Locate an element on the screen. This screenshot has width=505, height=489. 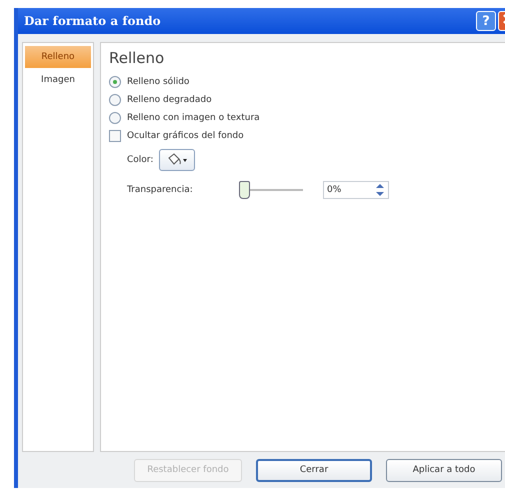
option-label: Relleno con imagen o textura is located at coordinates (193, 118).